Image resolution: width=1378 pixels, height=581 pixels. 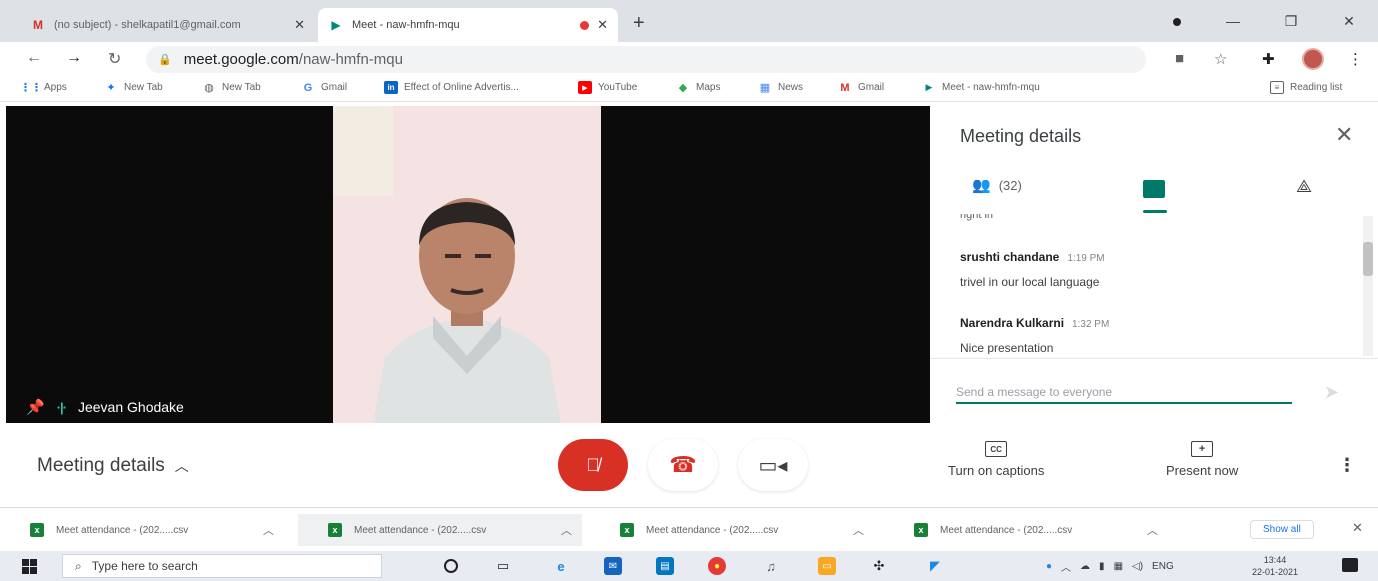 What do you see at coordinates (646, 59) in the screenshot?
I see `url-field: 🔒 meet.google.com/naw-hmfn-mqu` at bounding box center [646, 59].